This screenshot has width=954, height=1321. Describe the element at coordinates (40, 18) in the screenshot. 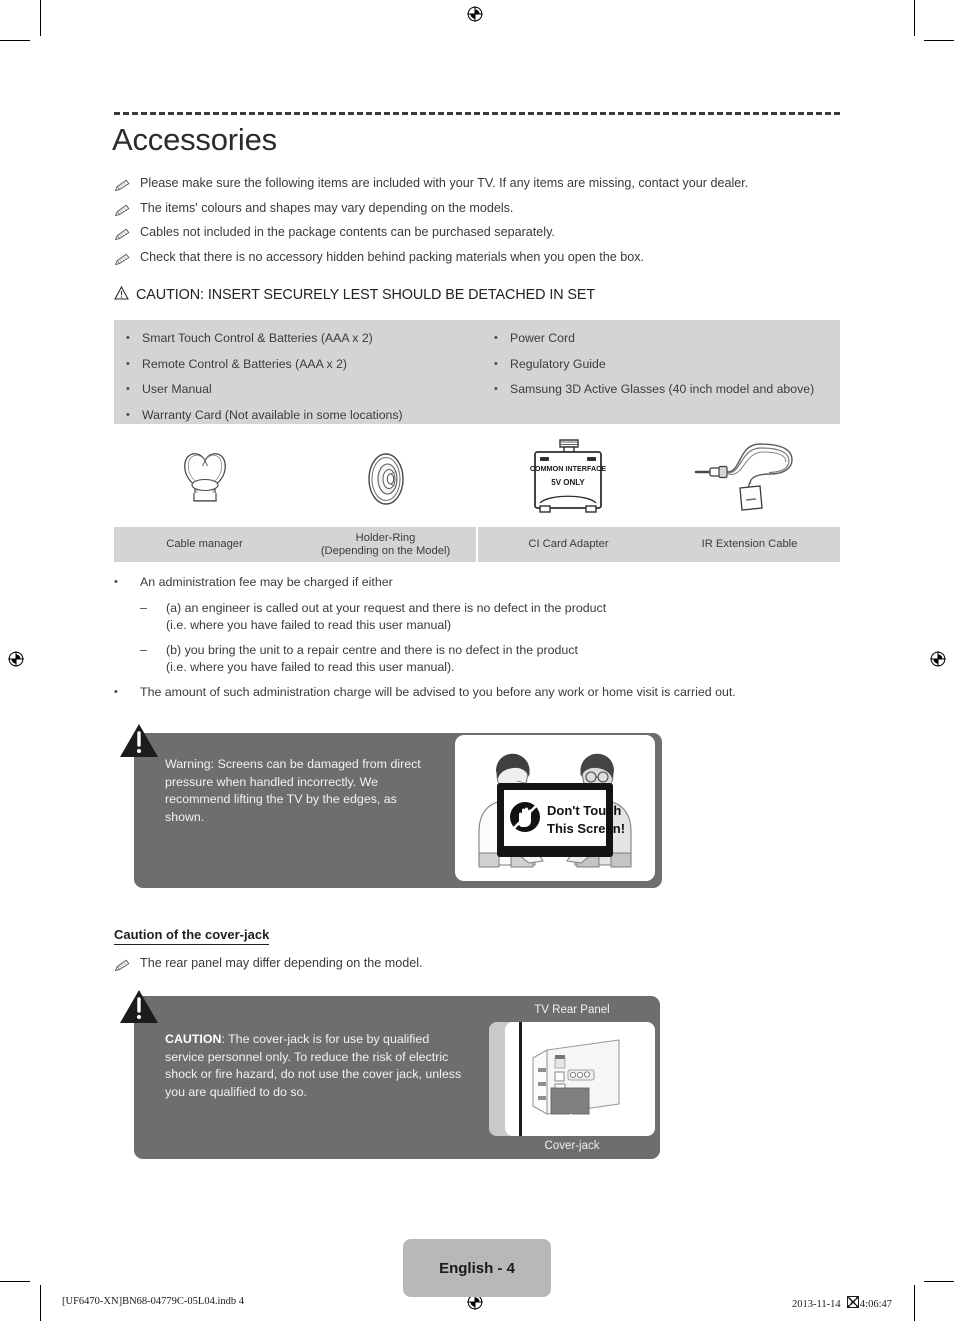

I see `crop-mark-top-left-vertical` at that location.